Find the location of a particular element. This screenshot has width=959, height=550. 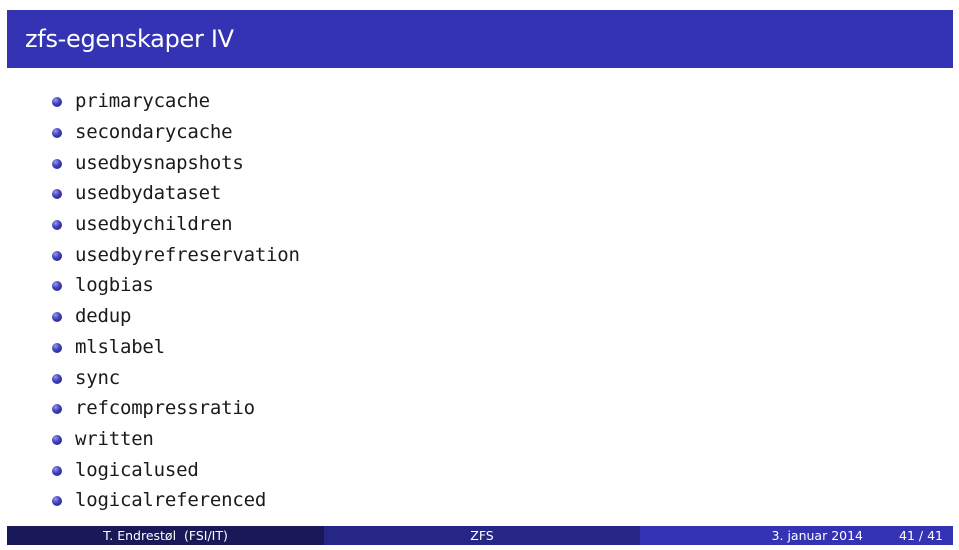

list-item: logicalused is located at coordinates (176, 469).